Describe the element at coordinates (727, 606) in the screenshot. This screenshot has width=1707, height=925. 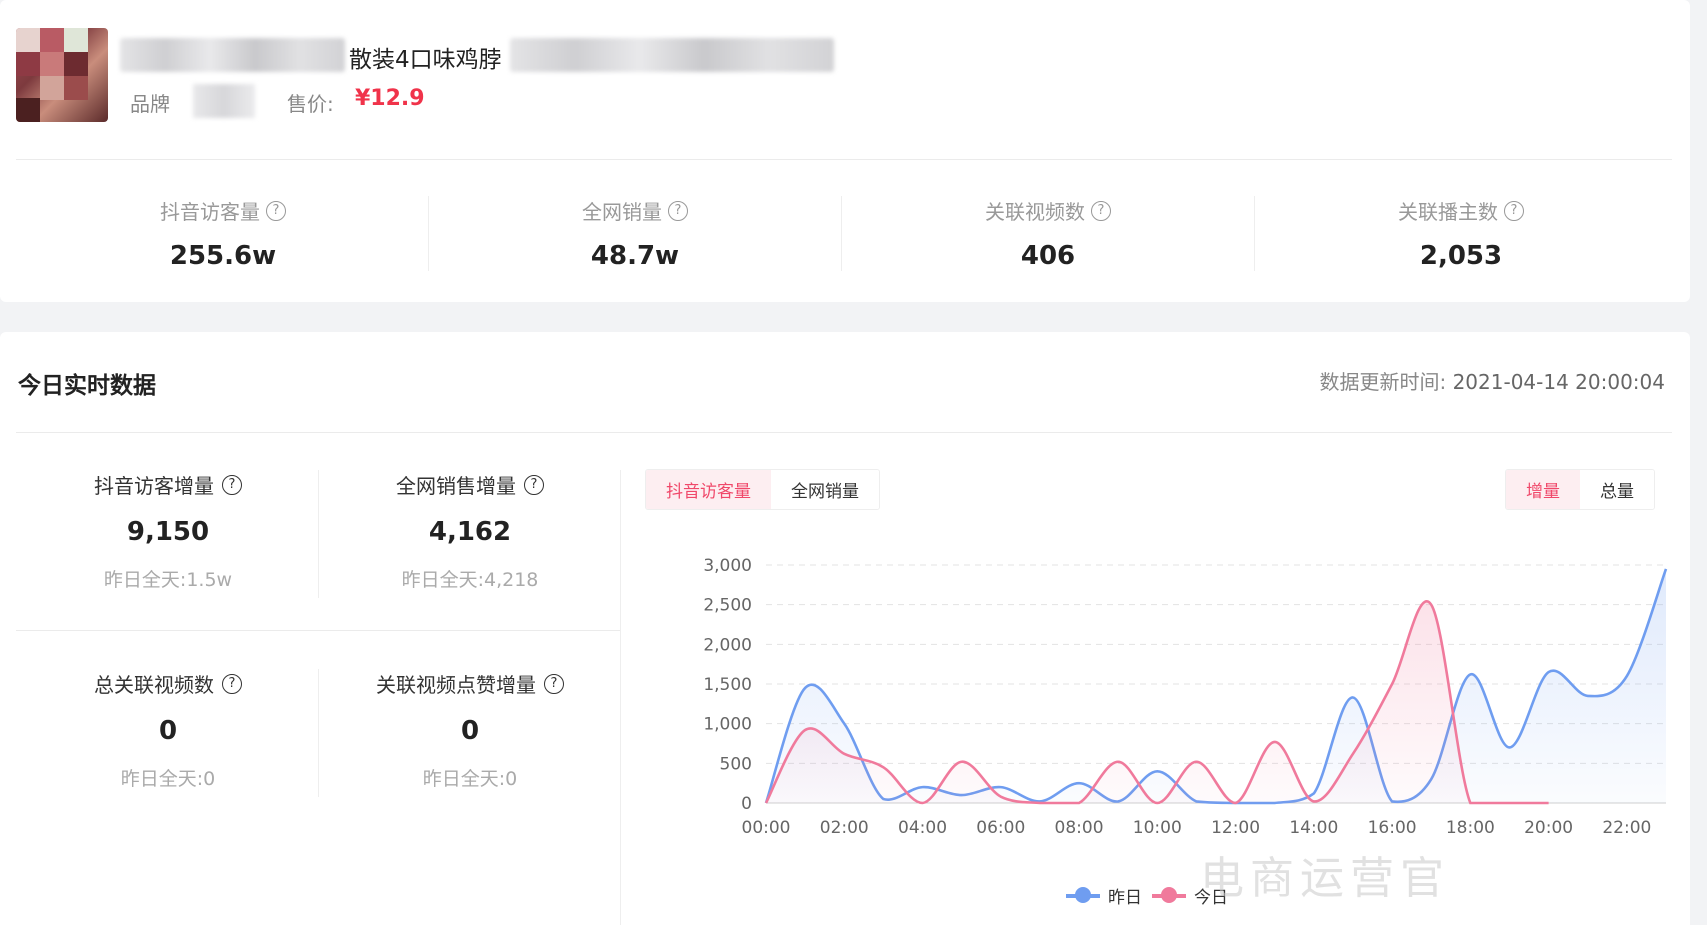
I see `y-tick-label: 2,500` at that location.